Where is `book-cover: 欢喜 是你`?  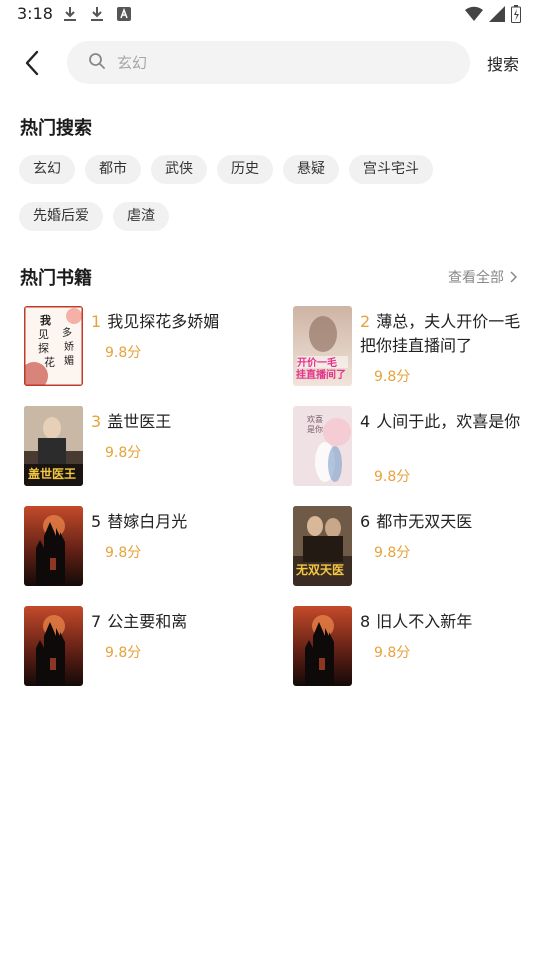 book-cover: 欢喜 是你 is located at coordinates (322, 446).